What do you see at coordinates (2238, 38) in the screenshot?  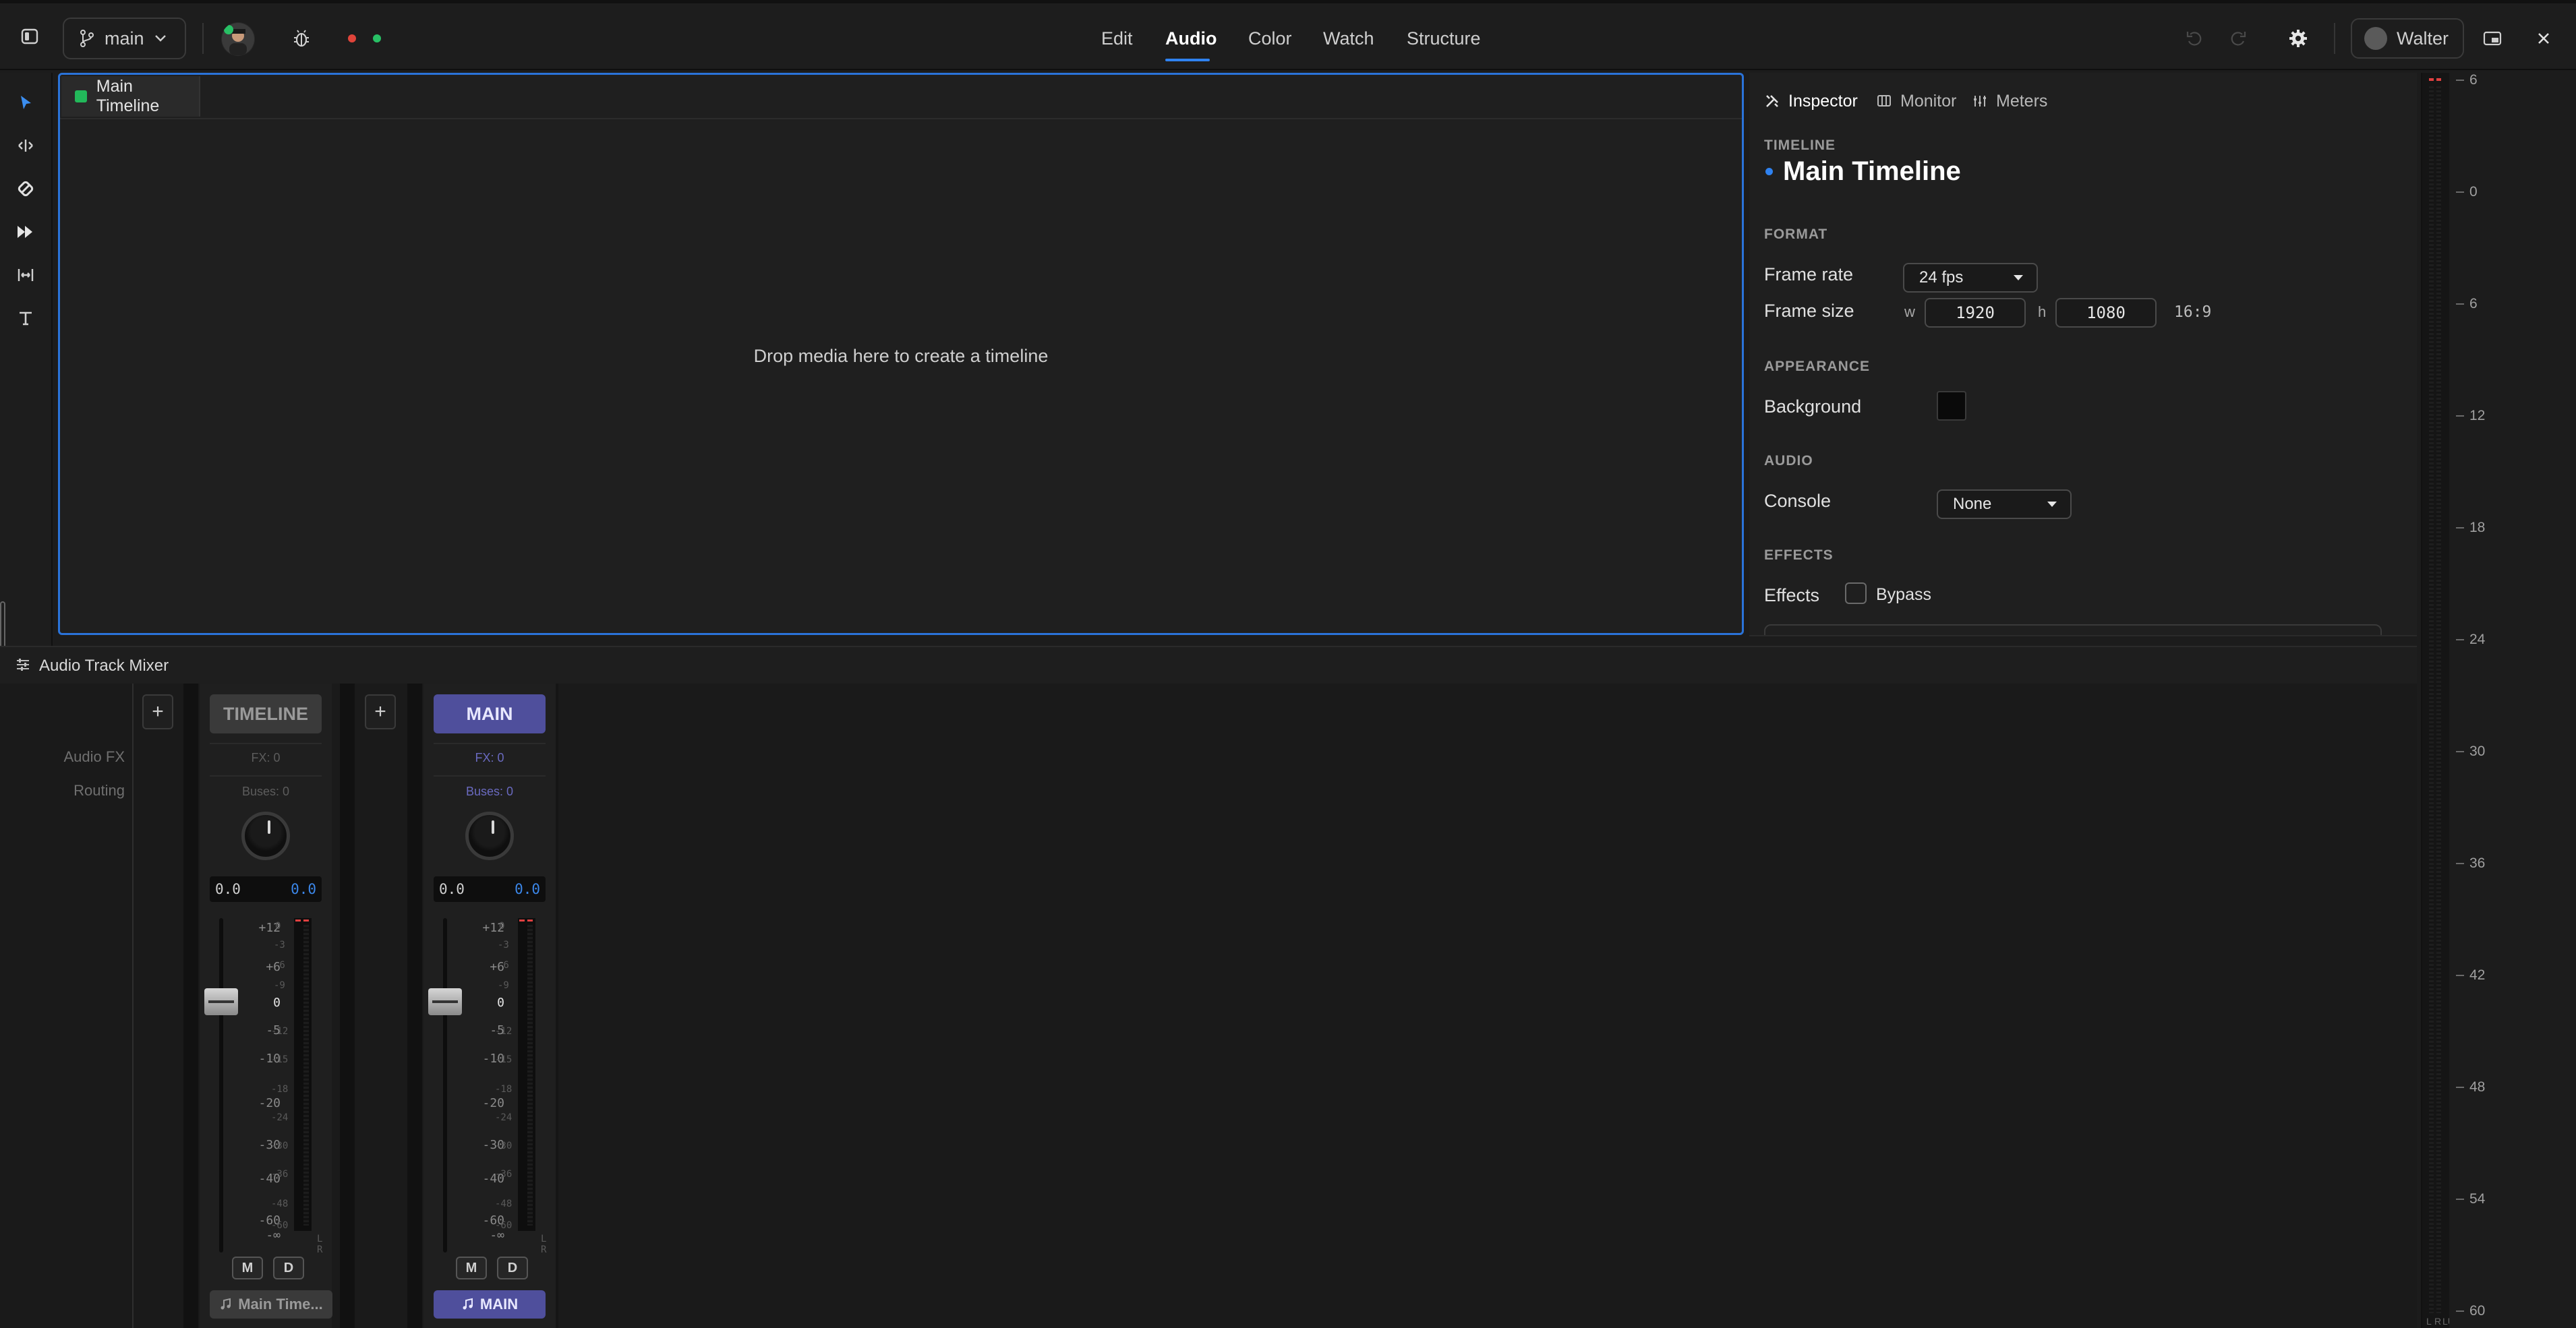 I see `redo-icon` at bounding box center [2238, 38].